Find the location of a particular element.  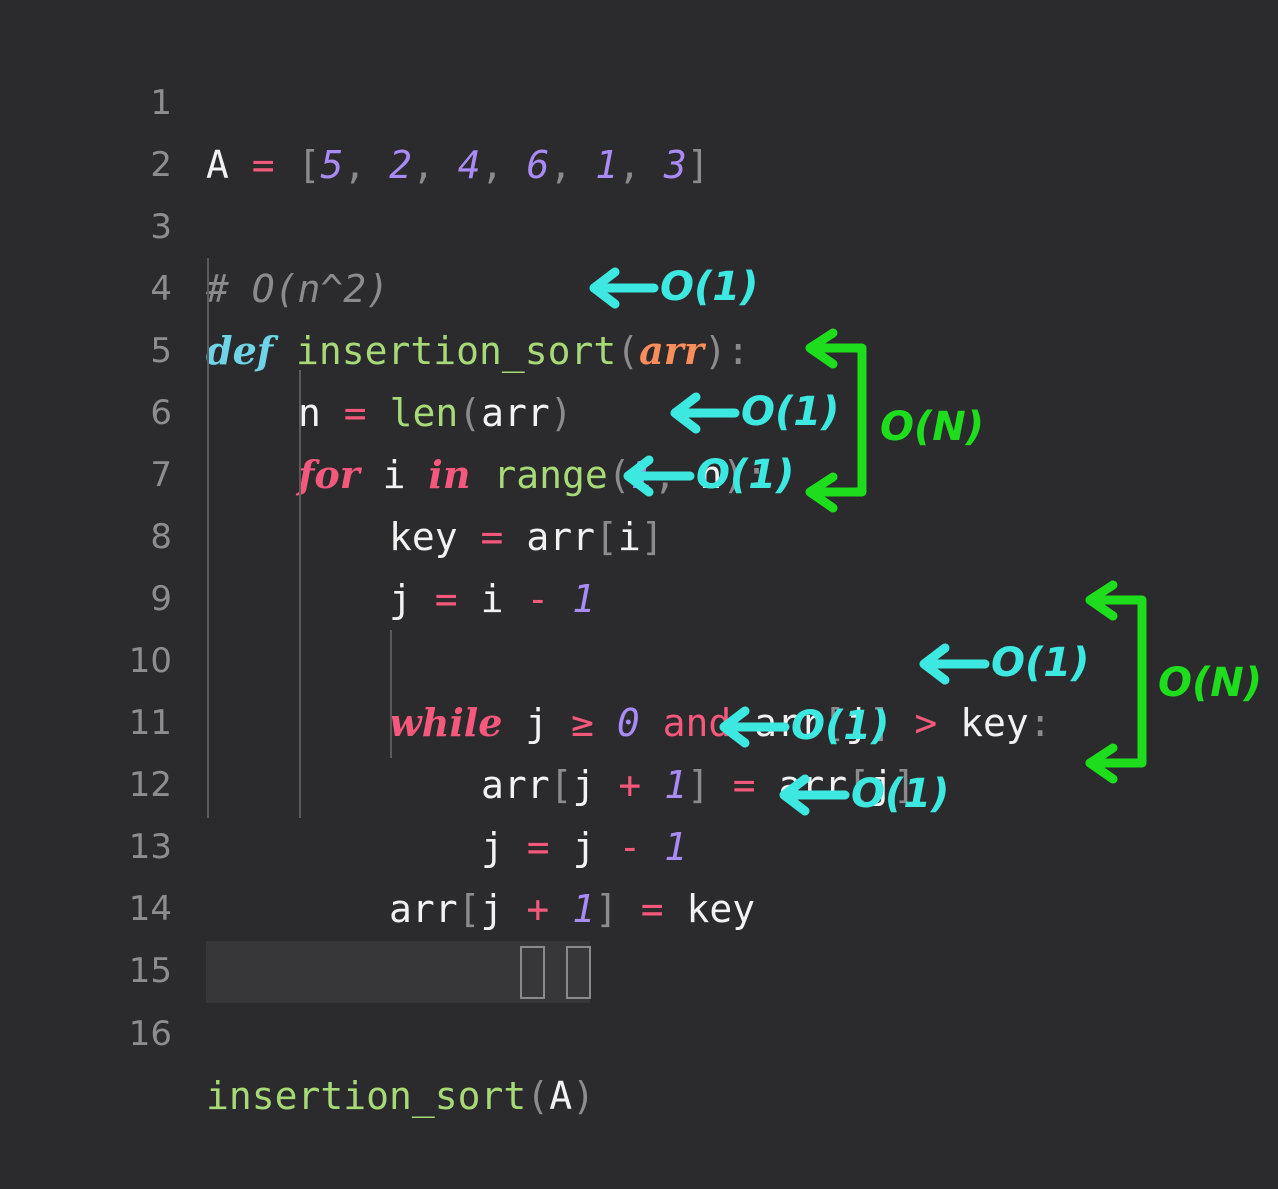

code-line: 9 is located at coordinates (639, 562).